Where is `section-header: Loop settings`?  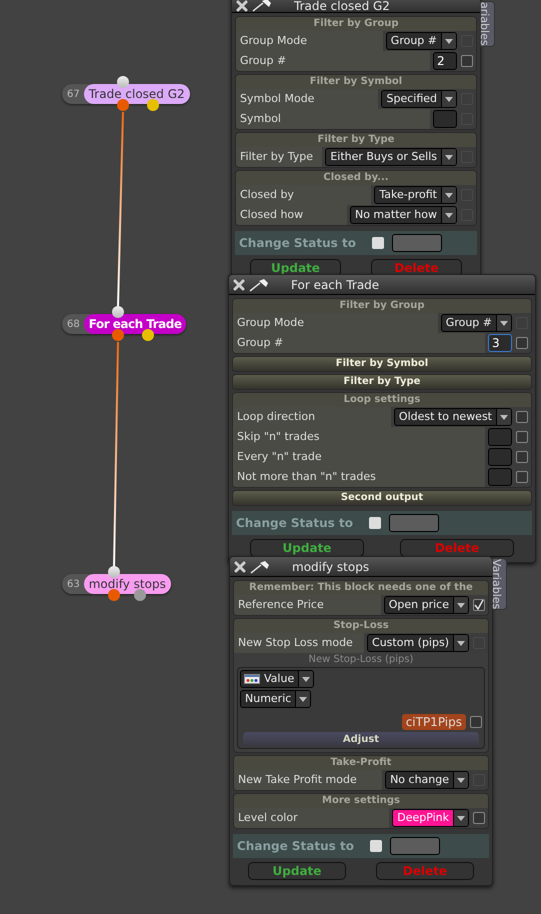
section-header: Loop settings is located at coordinates (382, 400).